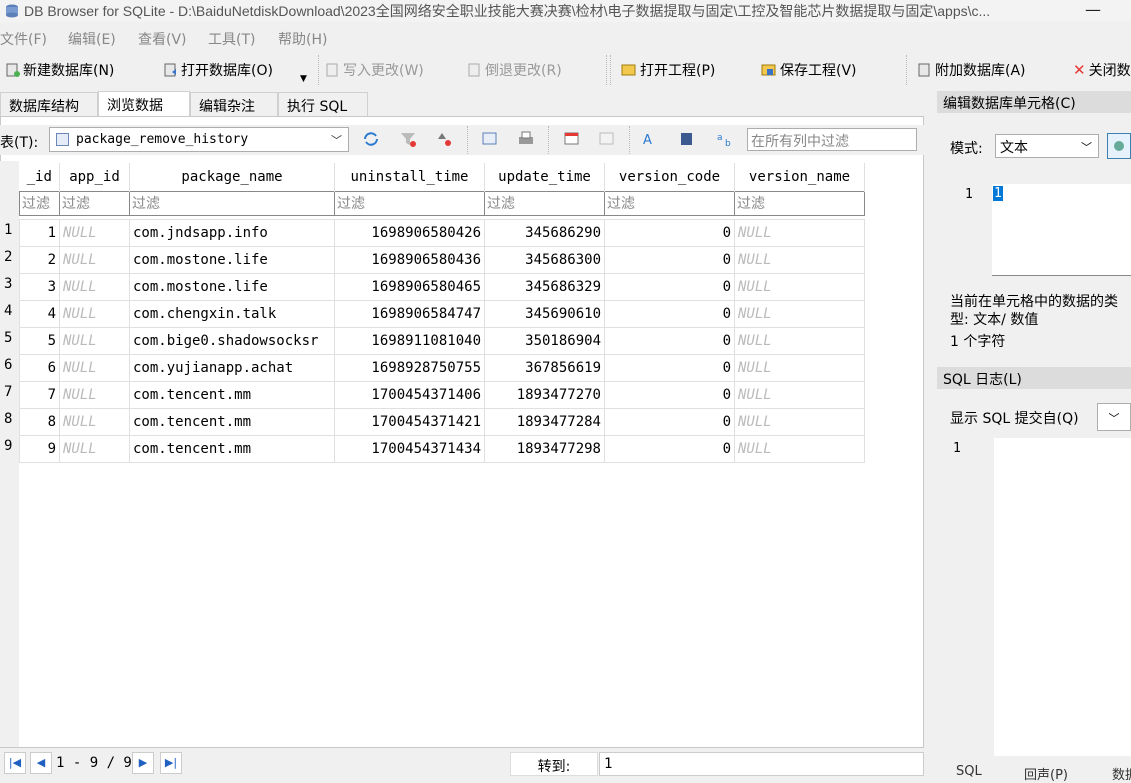 The image size is (1131, 783). I want to click on find-icon, so click(687, 139).